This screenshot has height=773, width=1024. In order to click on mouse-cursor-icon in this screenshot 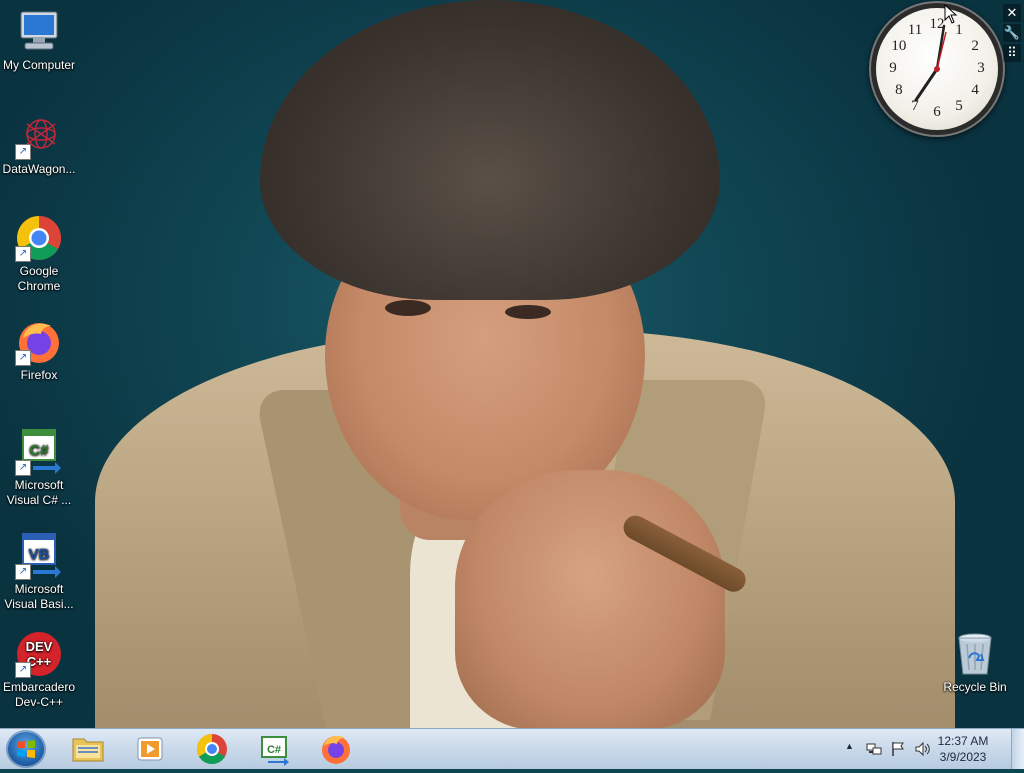, I will do `click(951, 14)`.